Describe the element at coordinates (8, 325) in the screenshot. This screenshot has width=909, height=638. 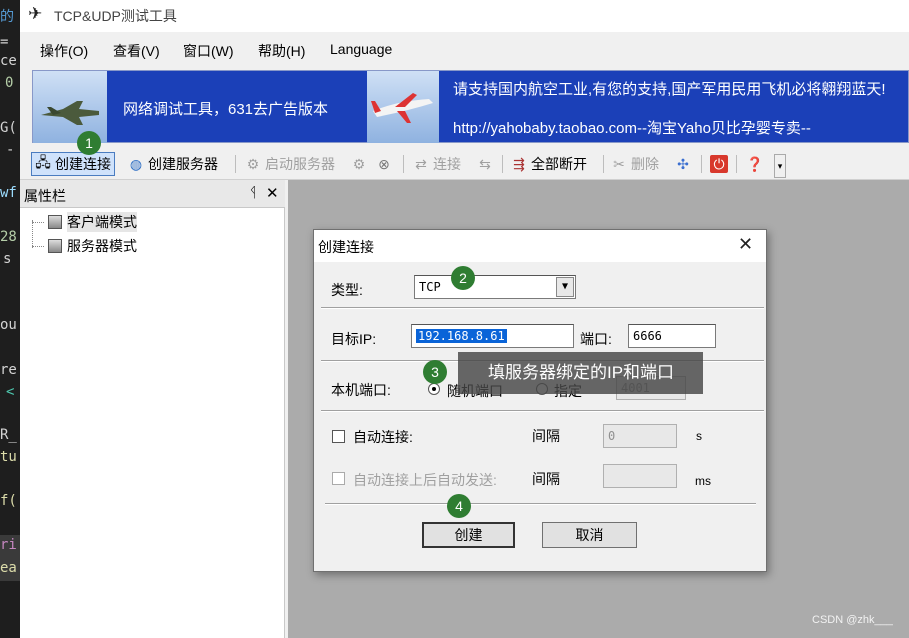
I see `editor-line: ou` at that location.